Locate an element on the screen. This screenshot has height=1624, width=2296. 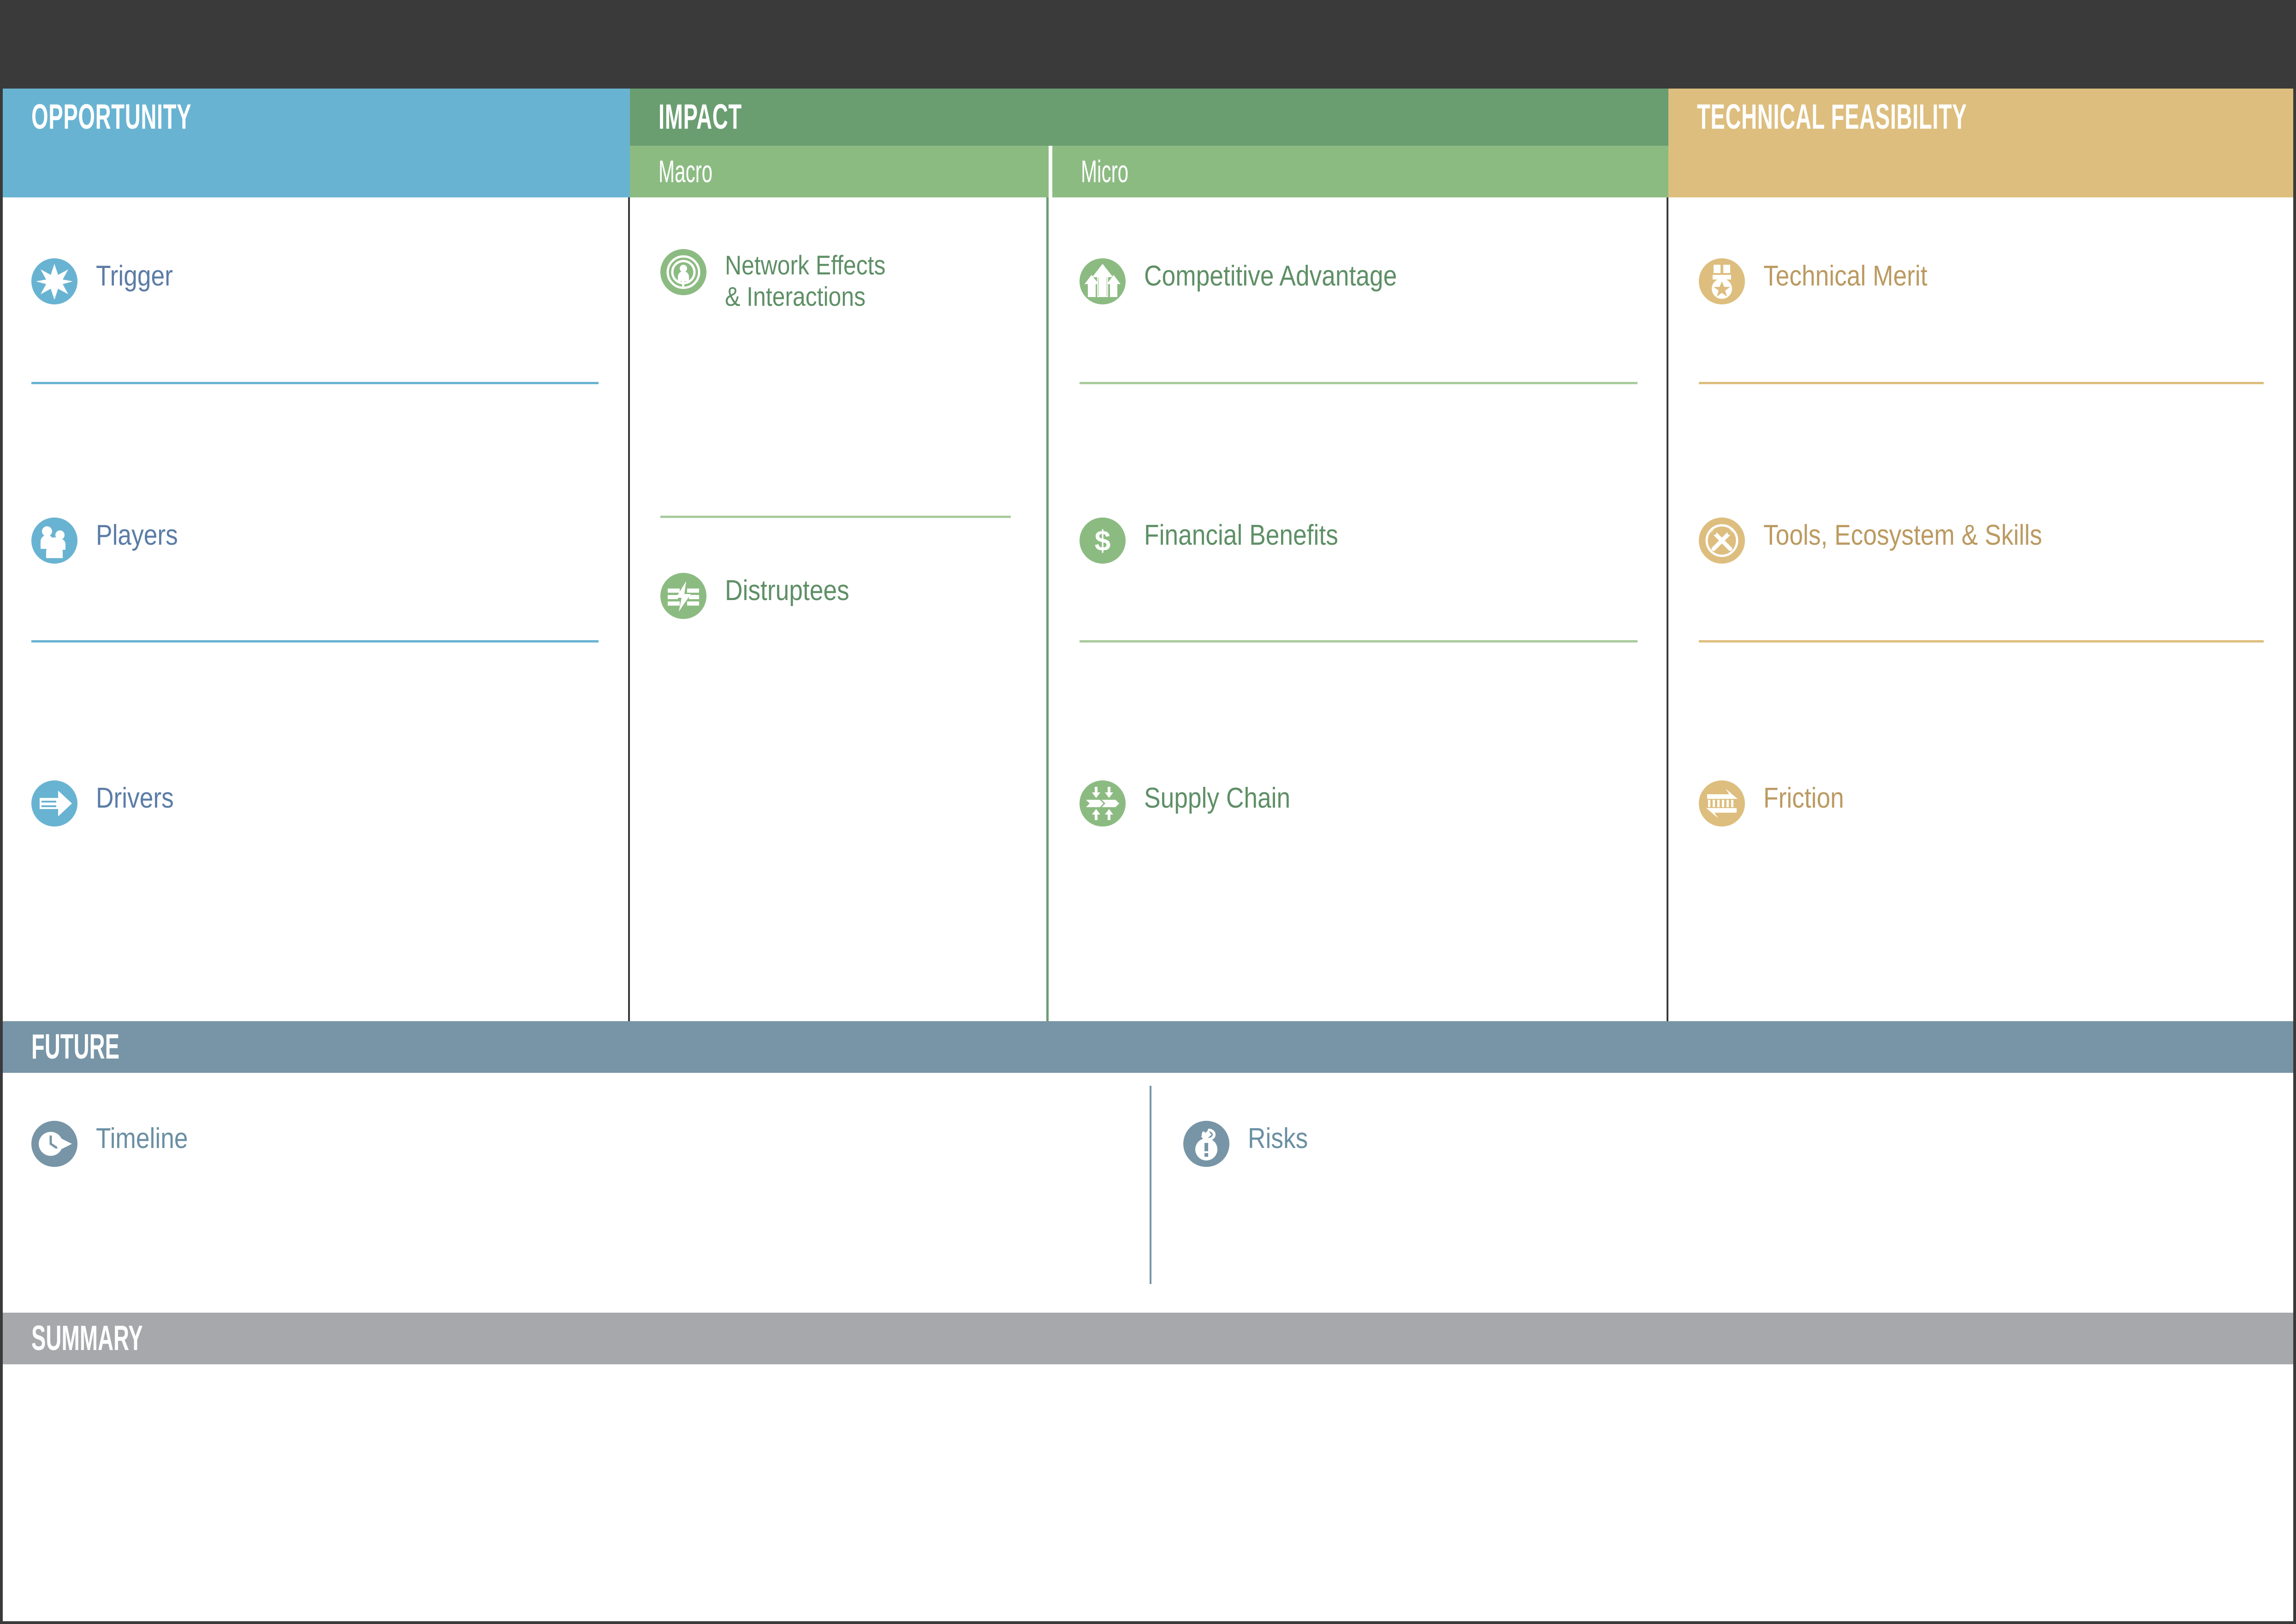
item-tools-ecosystem-skills: Tools, Ecosystem & Skills is located at coordinates (1981, 540).